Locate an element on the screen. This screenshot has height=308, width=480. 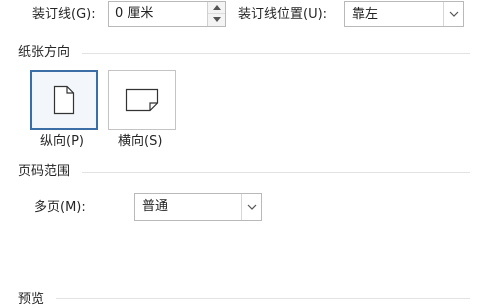
landscape-page-icon is located at coordinates (142, 100).